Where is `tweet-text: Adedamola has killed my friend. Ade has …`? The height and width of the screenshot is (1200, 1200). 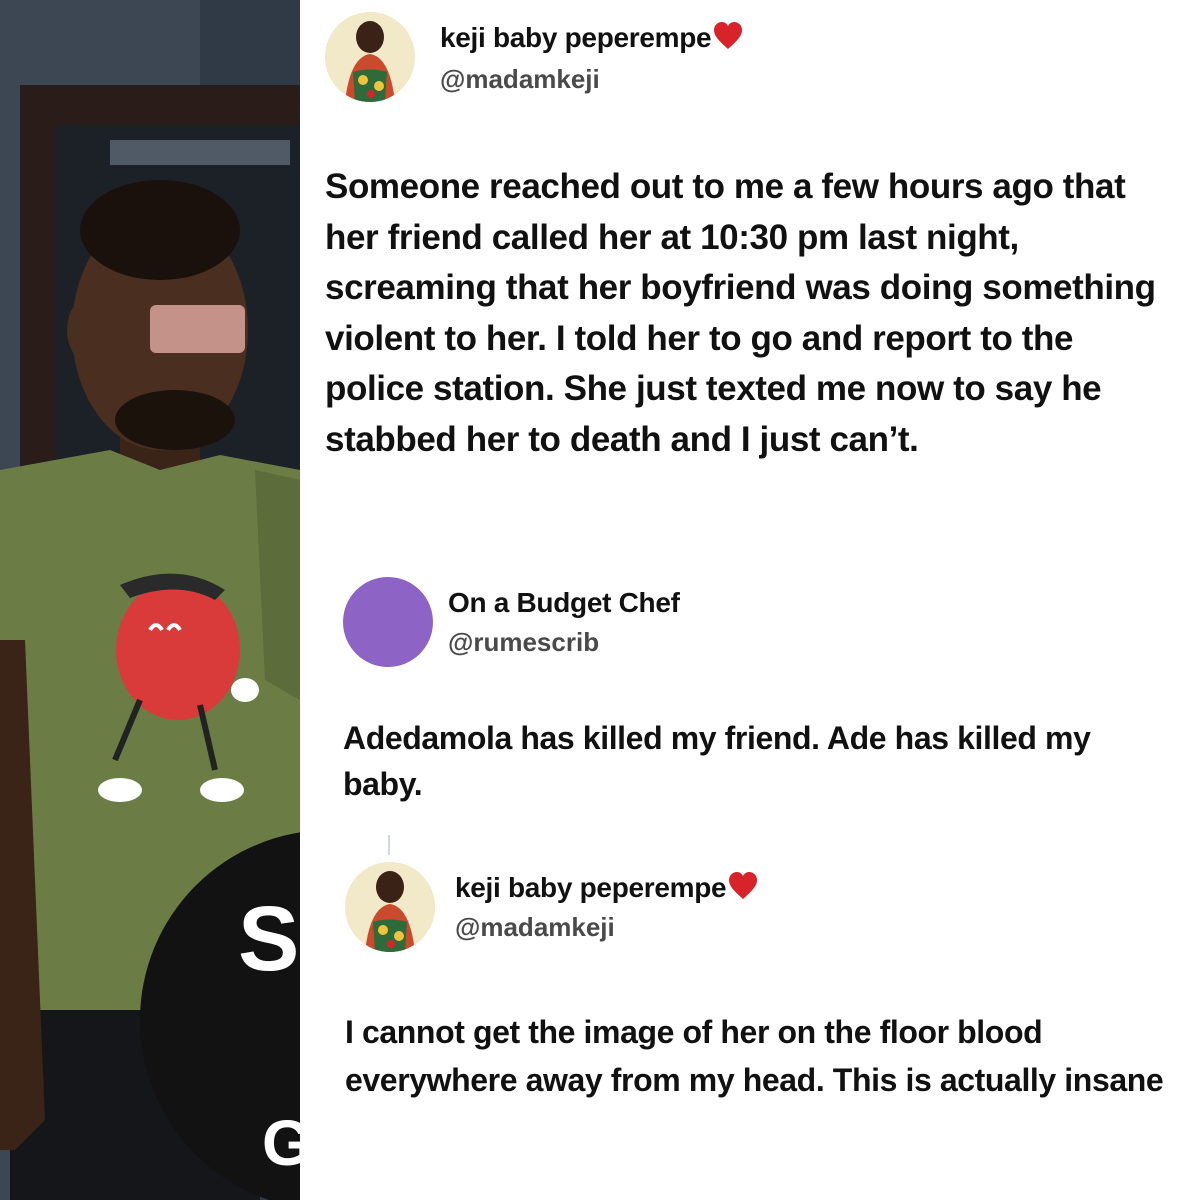
tweet-text: Adedamola has killed my friend. Ade has … is located at coordinates (717, 761).